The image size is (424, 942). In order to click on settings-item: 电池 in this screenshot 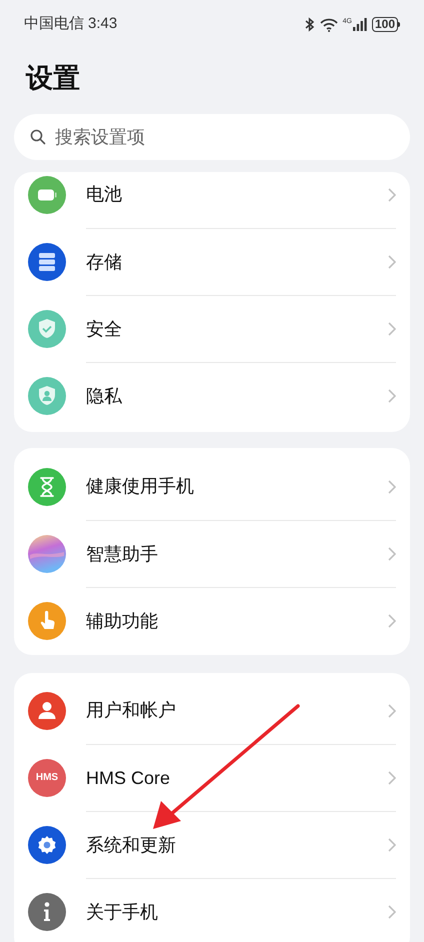, I will do `click(212, 200)`.